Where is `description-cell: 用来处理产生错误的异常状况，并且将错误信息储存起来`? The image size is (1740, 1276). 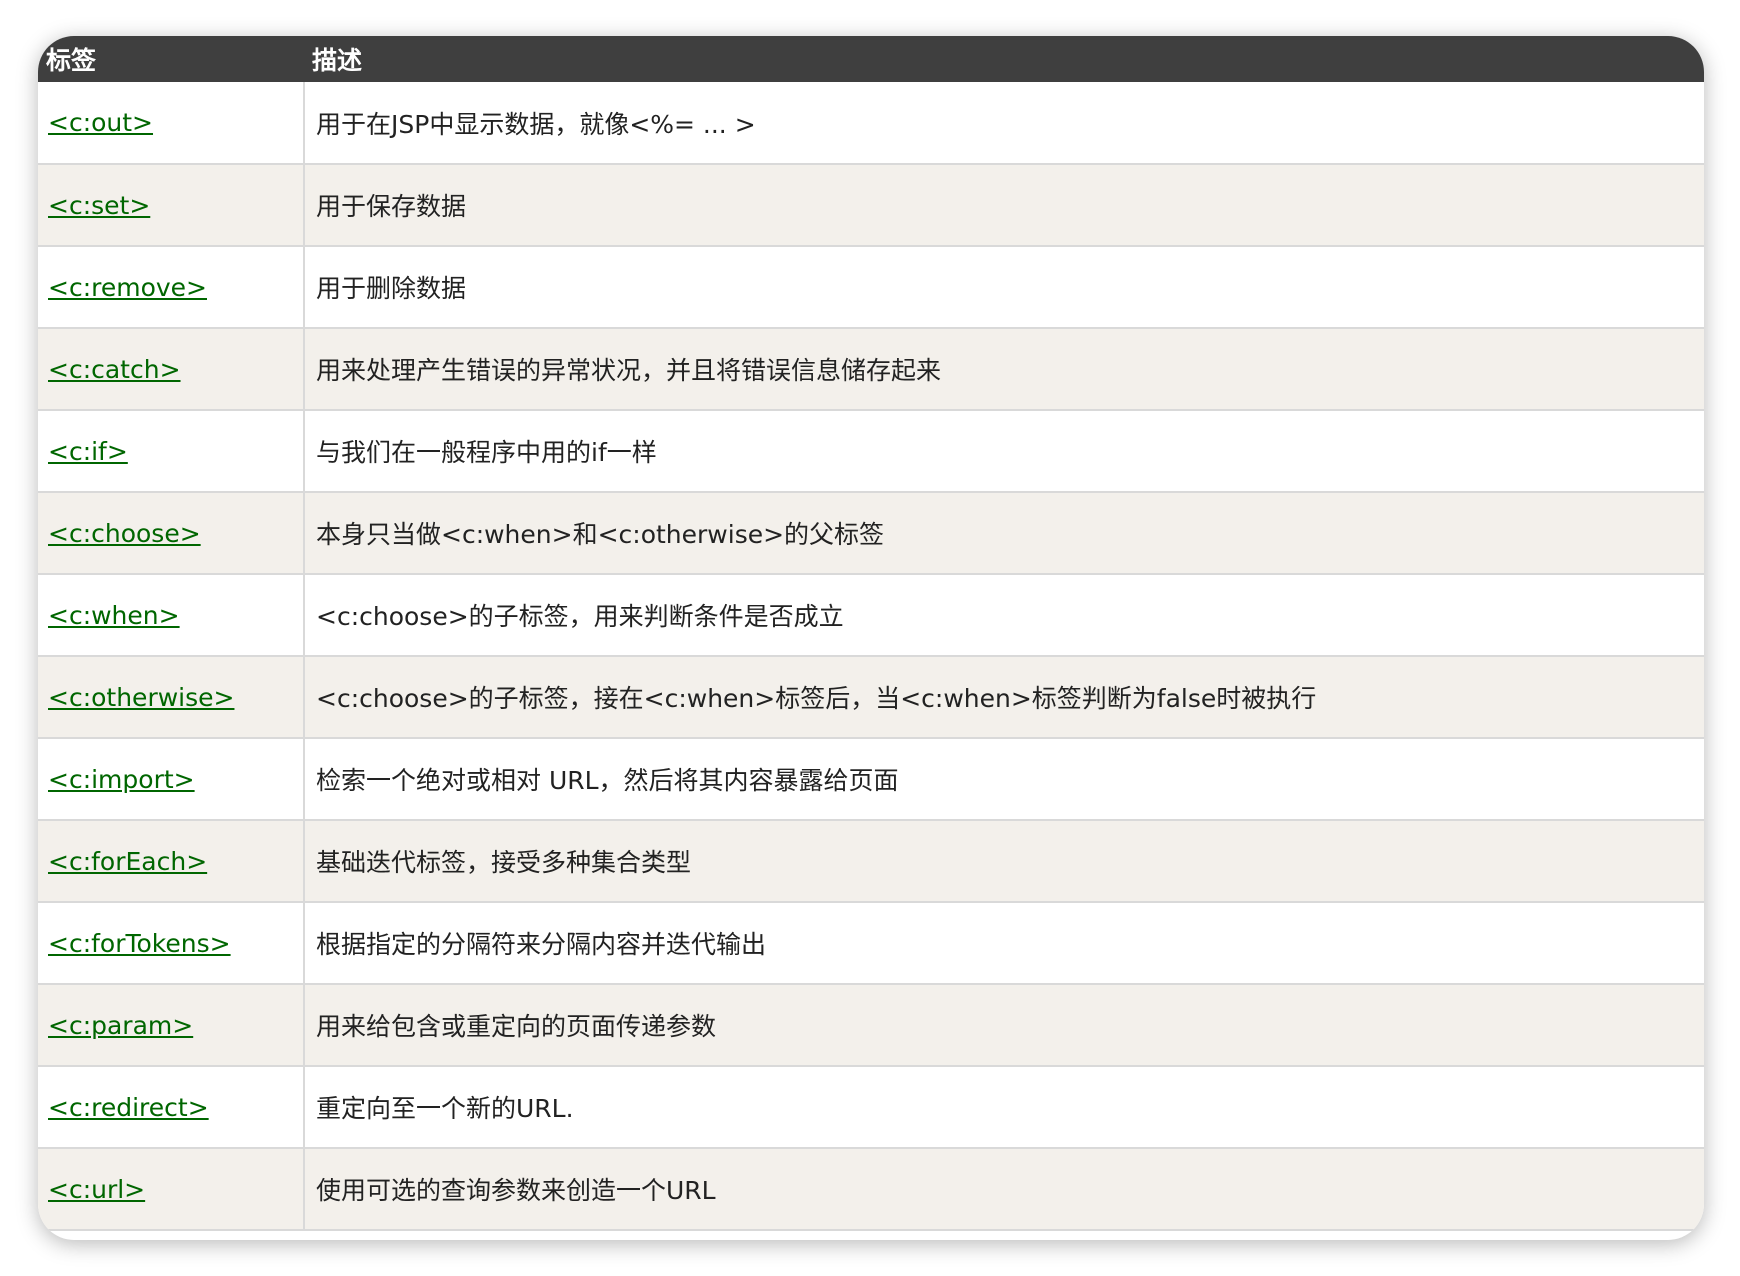
description-cell: 用来处理产生错误的异常状况，并且将错误信息储存起来 is located at coordinates (1004, 369).